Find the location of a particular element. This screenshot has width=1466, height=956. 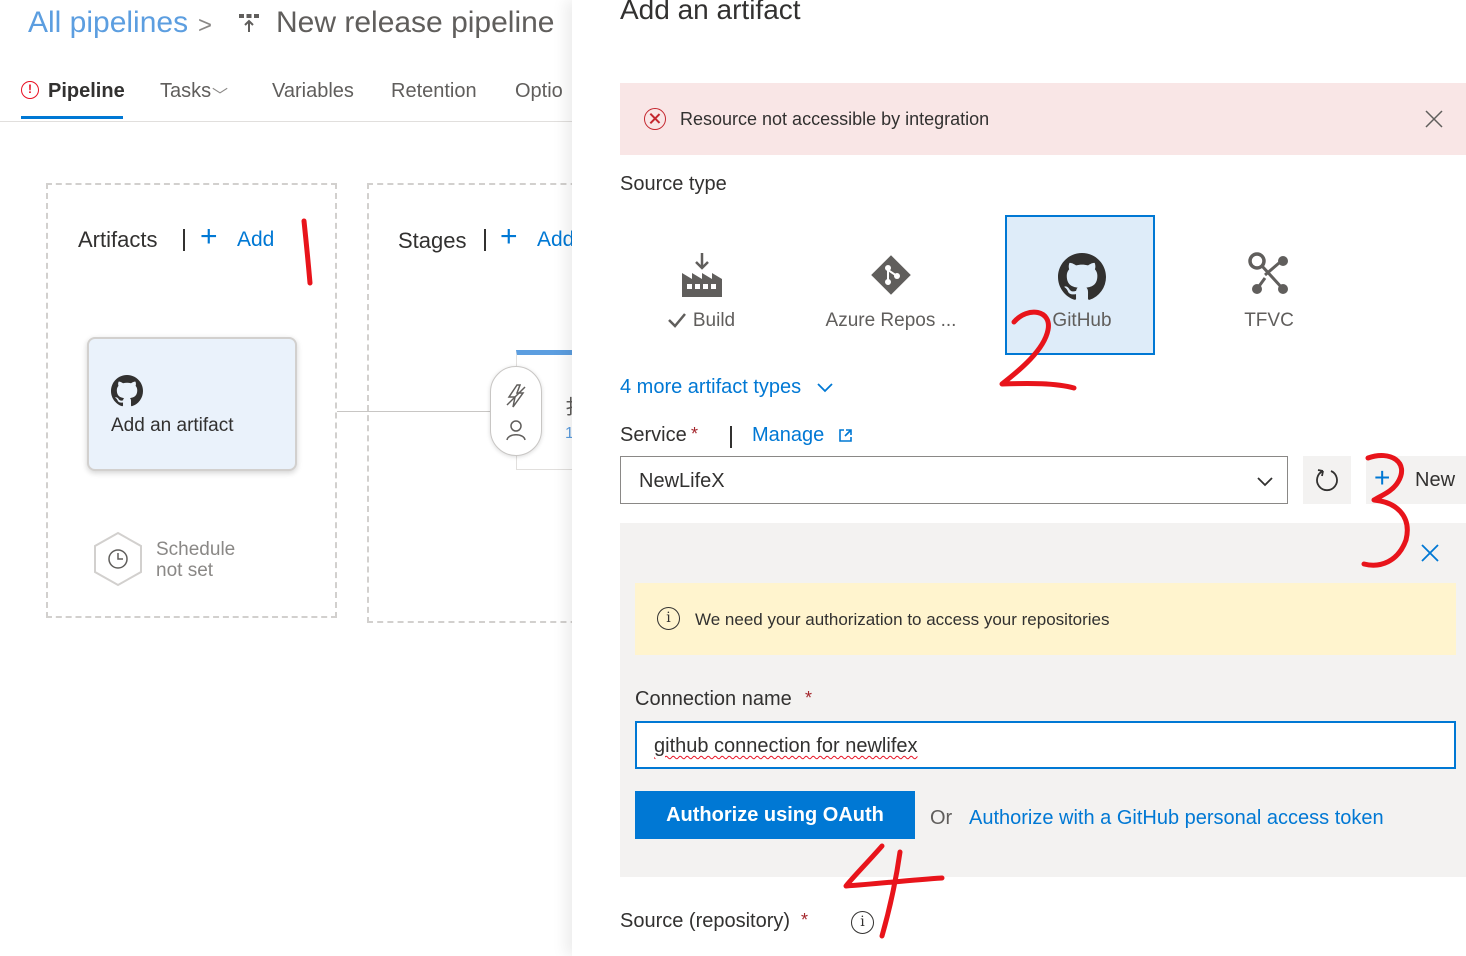

tab-retention: Retention is located at coordinates (434, 91).